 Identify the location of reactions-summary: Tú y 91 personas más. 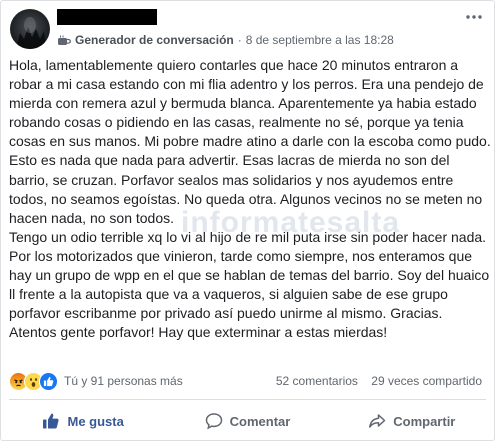
(96, 381).